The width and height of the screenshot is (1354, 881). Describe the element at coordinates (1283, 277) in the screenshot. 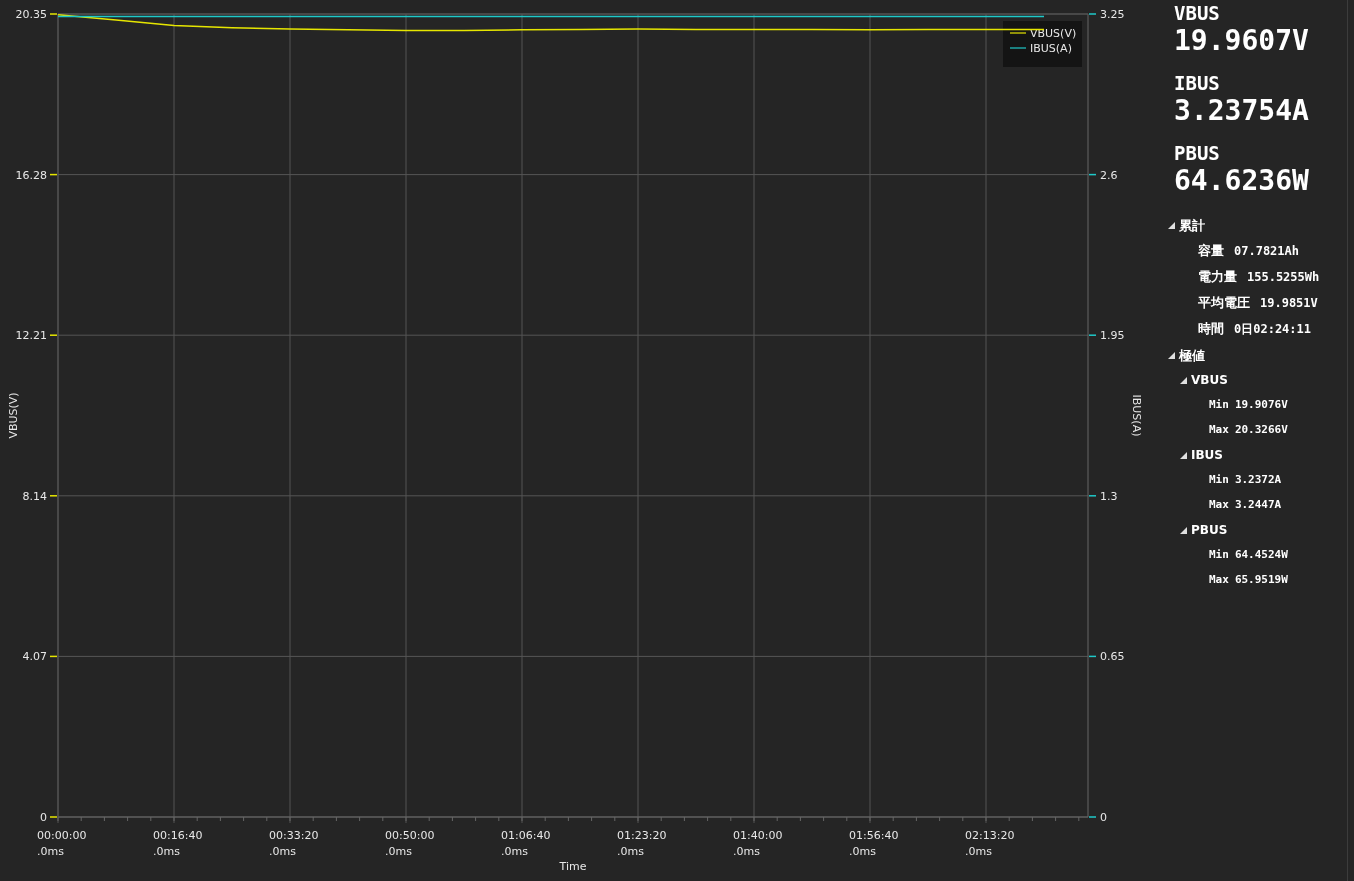

I see `stat-value: 155.5255Wh` at that location.